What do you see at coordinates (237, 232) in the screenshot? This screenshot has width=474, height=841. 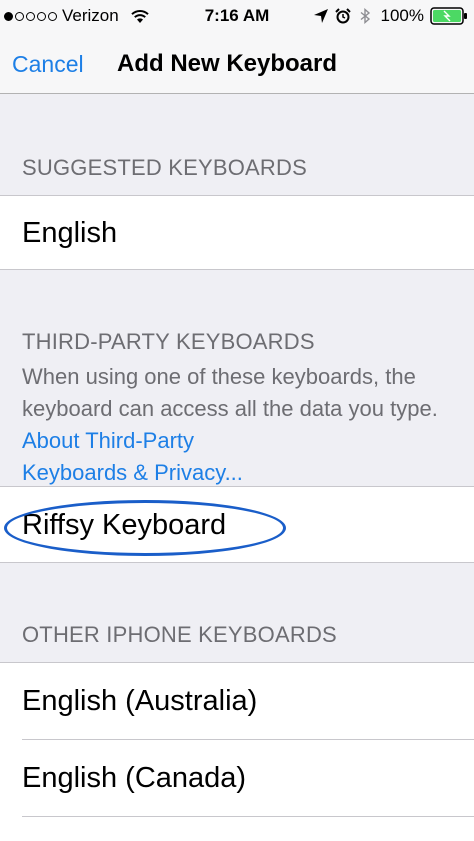 I see `keyboard-item-english: English` at bounding box center [237, 232].